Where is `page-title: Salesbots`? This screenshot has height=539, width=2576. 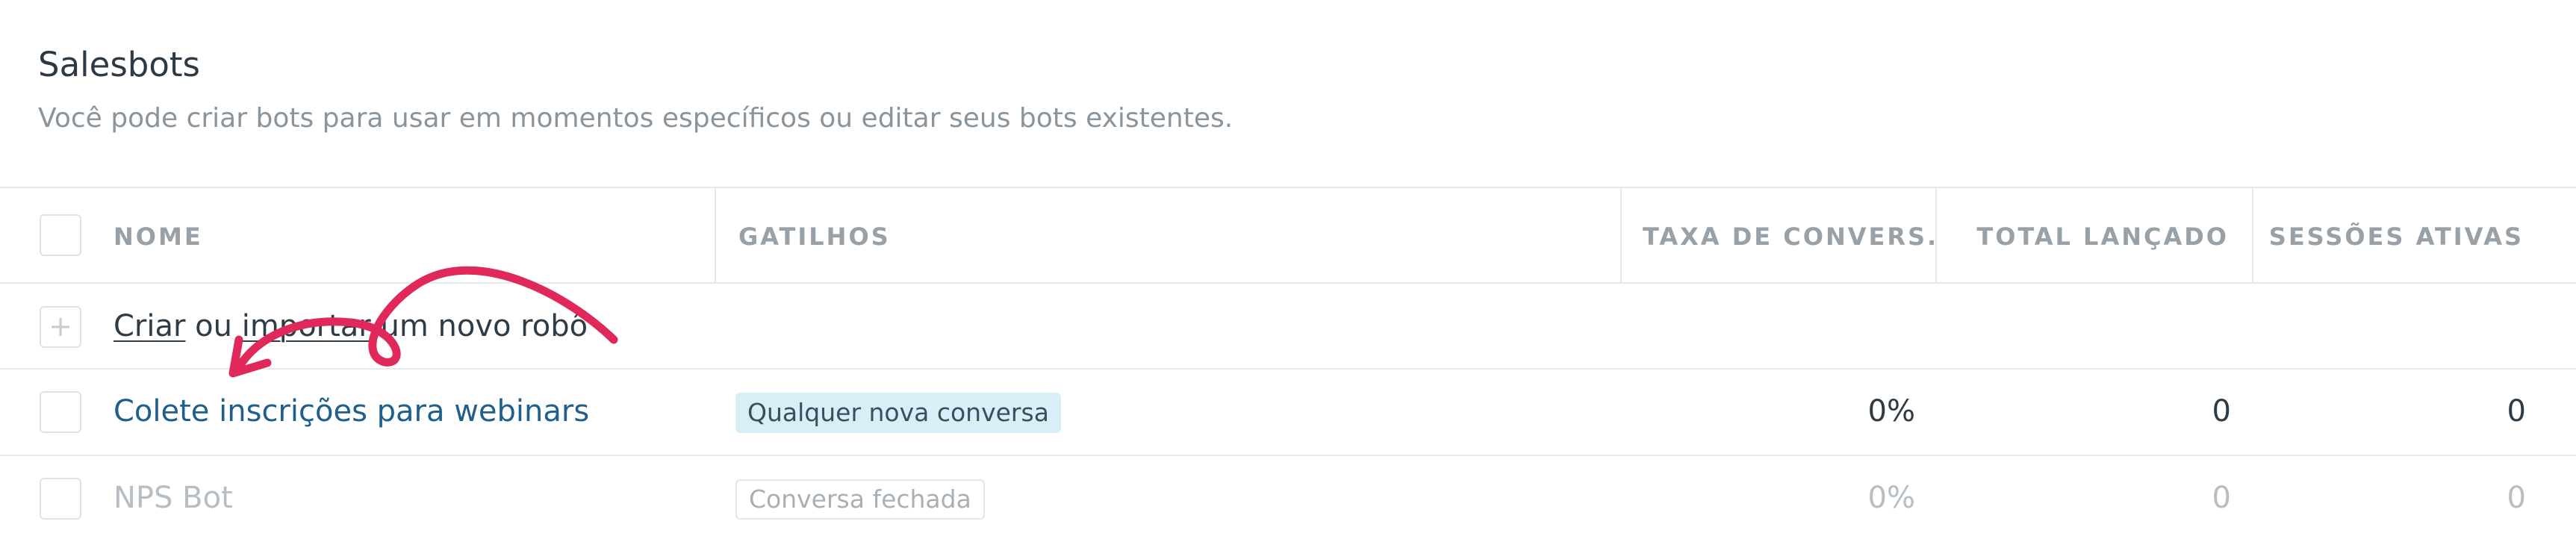
page-title: Salesbots is located at coordinates (119, 64).